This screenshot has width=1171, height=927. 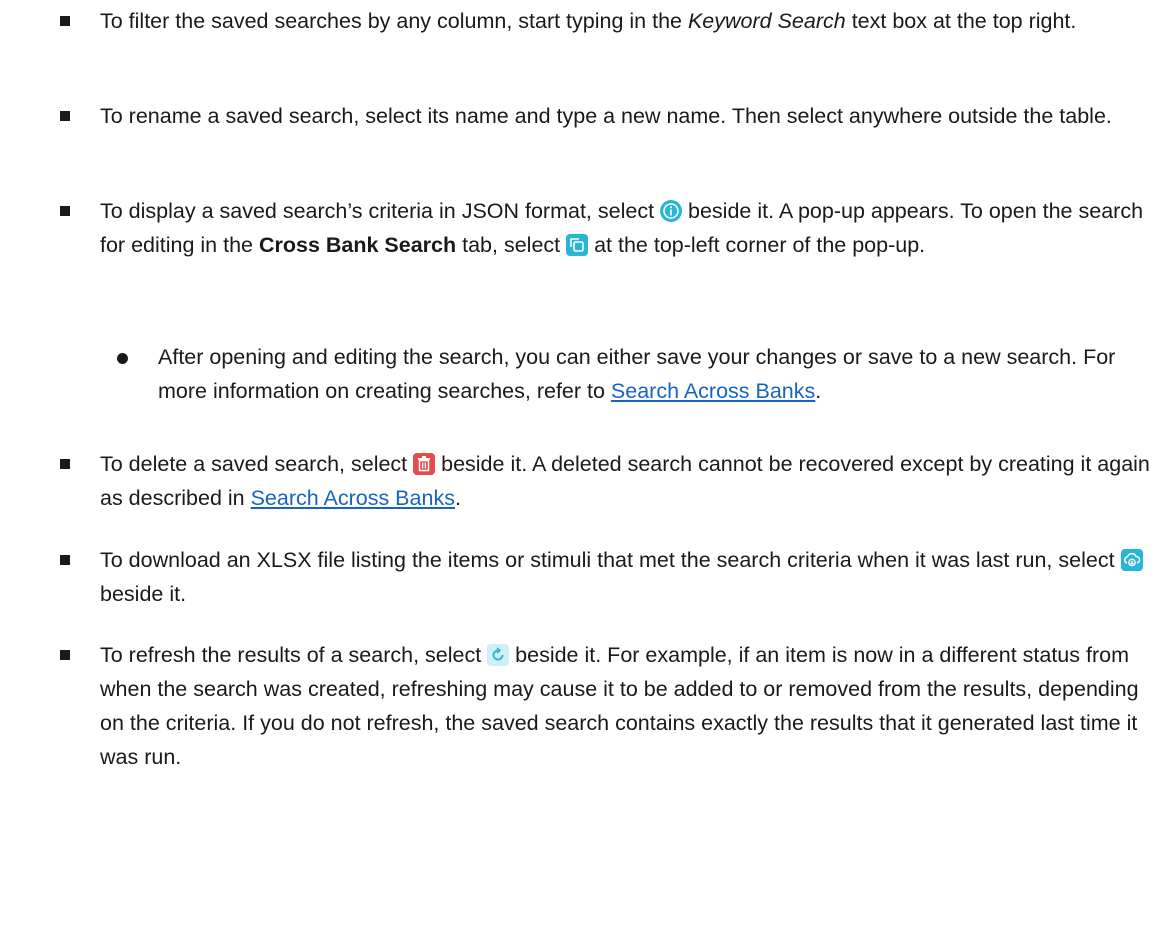 I want to click on keyword-search-term: Keyword Search, so click(x=766, y=21).